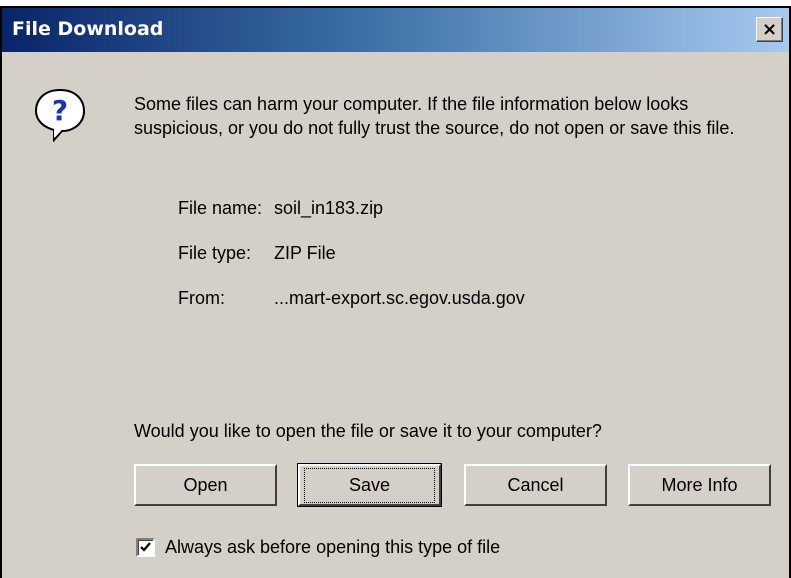 This screenshot has width=791, height=578. I want to click on close-button: ×, so click(769, 29).